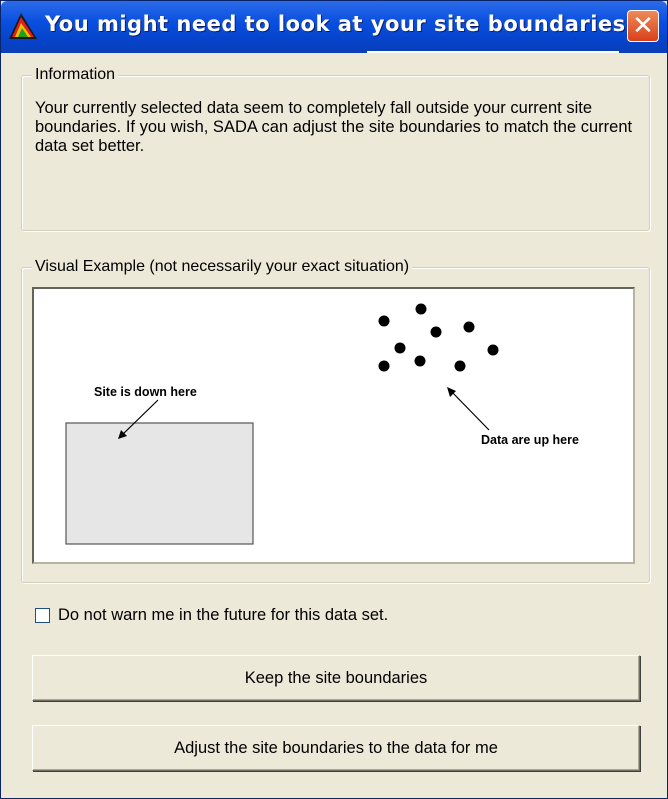 The height and width of the screenshot is (799, 668). Describe the element at coordinates (159, 483) in the screenshot. I see `site-rectangle` at that location.